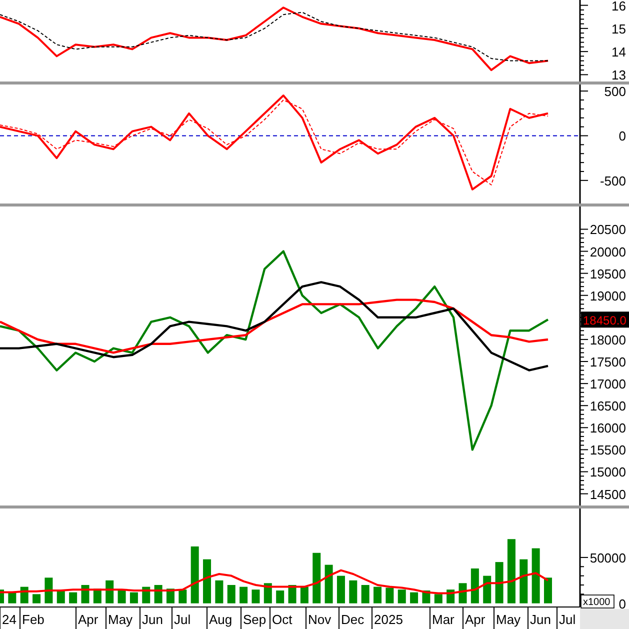 The width and height of the screenshot is (629, 629). Describe the element at coordinates (608, 450) in the screenshot. I see `axis-label: 15500` at that location.